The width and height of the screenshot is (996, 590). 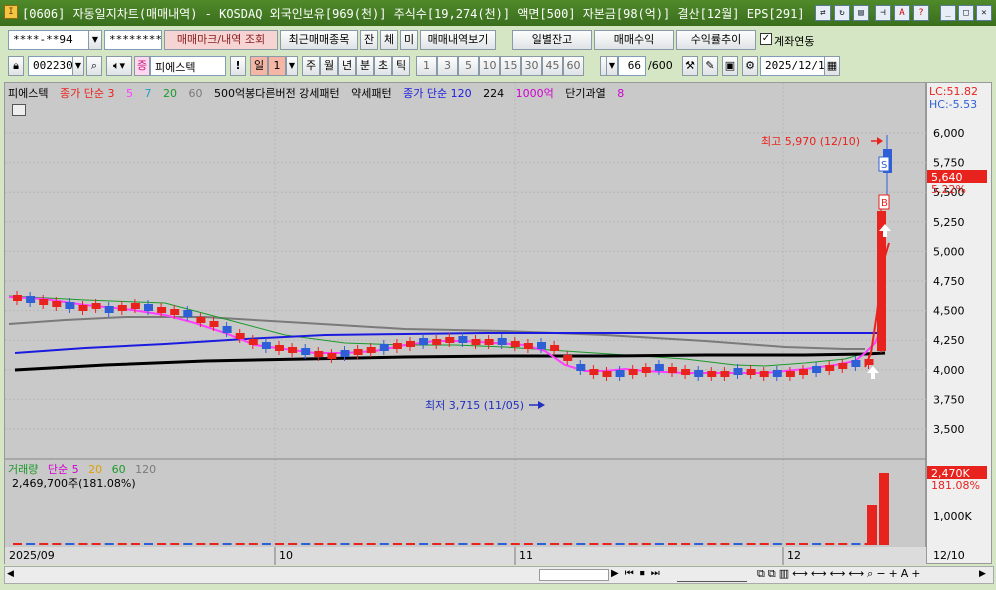 What do you see at coordinates (710, 66) in the screenshot?
I see `draw-icon: ✎` at bounding box center [710, 66].